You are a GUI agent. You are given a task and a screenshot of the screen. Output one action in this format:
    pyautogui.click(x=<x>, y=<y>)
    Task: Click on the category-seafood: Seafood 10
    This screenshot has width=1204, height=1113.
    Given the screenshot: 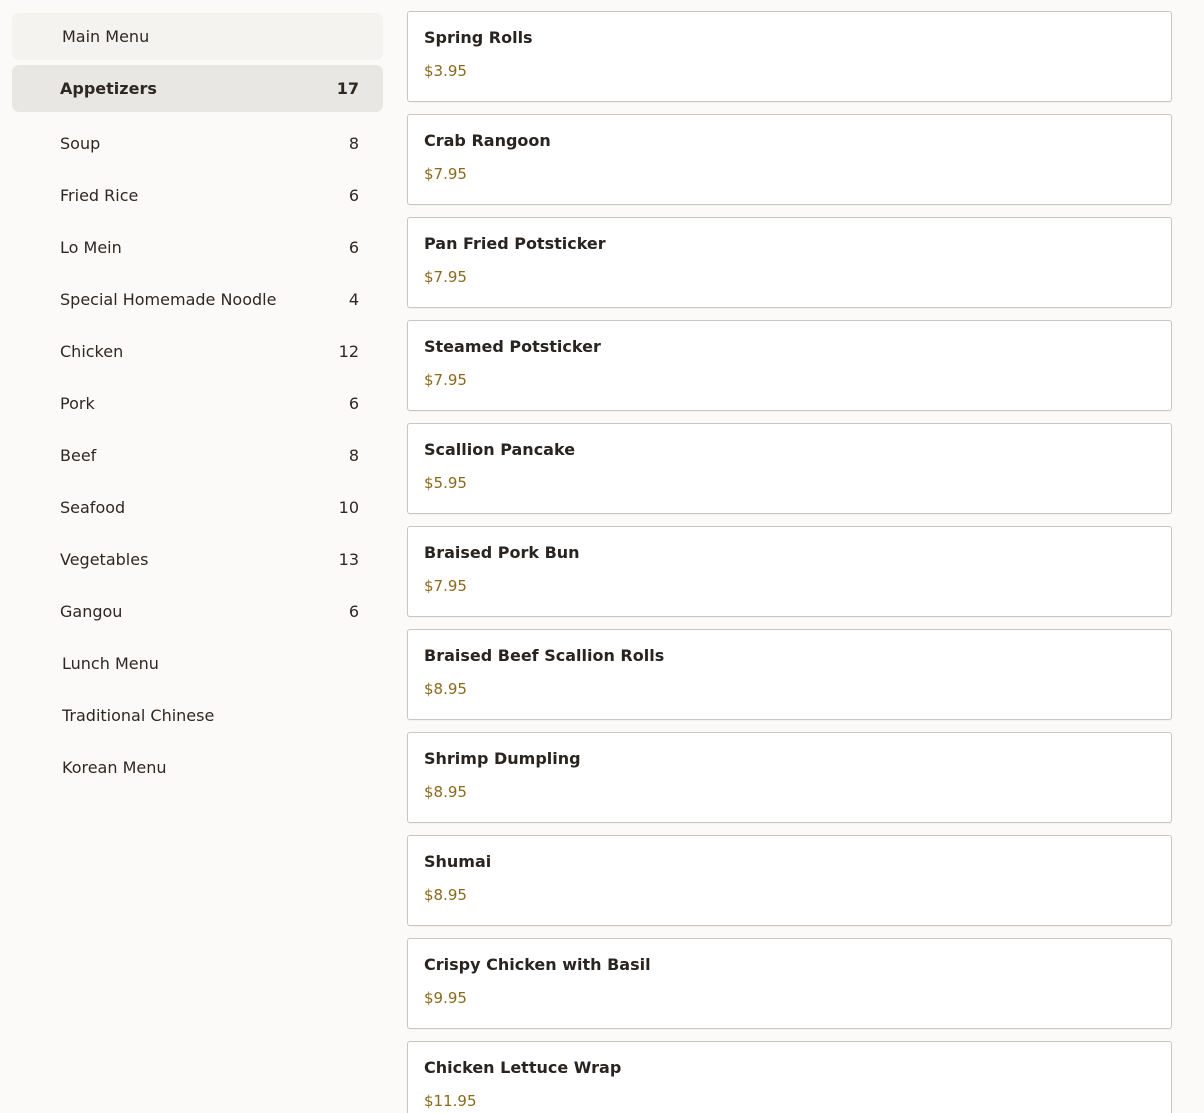 What is the action you would take?
    pyautogui.click(x=197, y=507)
    